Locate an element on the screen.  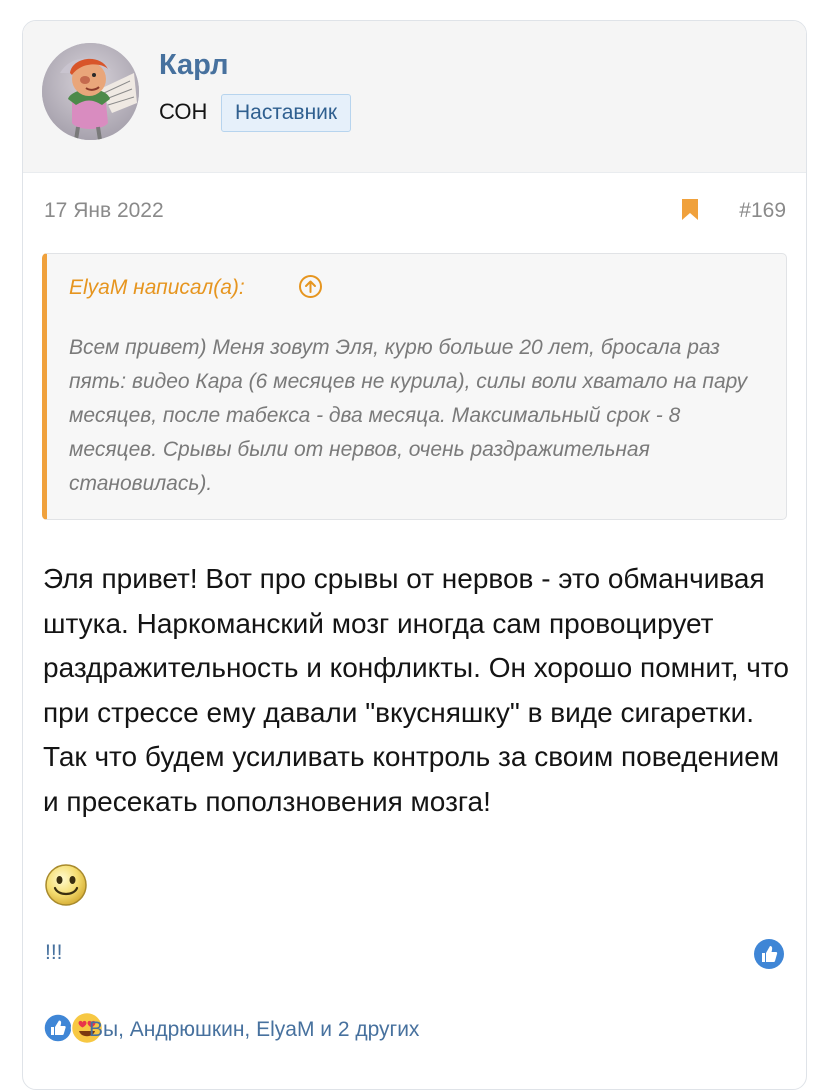
username-link: Карл is located at coordinates (194, 65).